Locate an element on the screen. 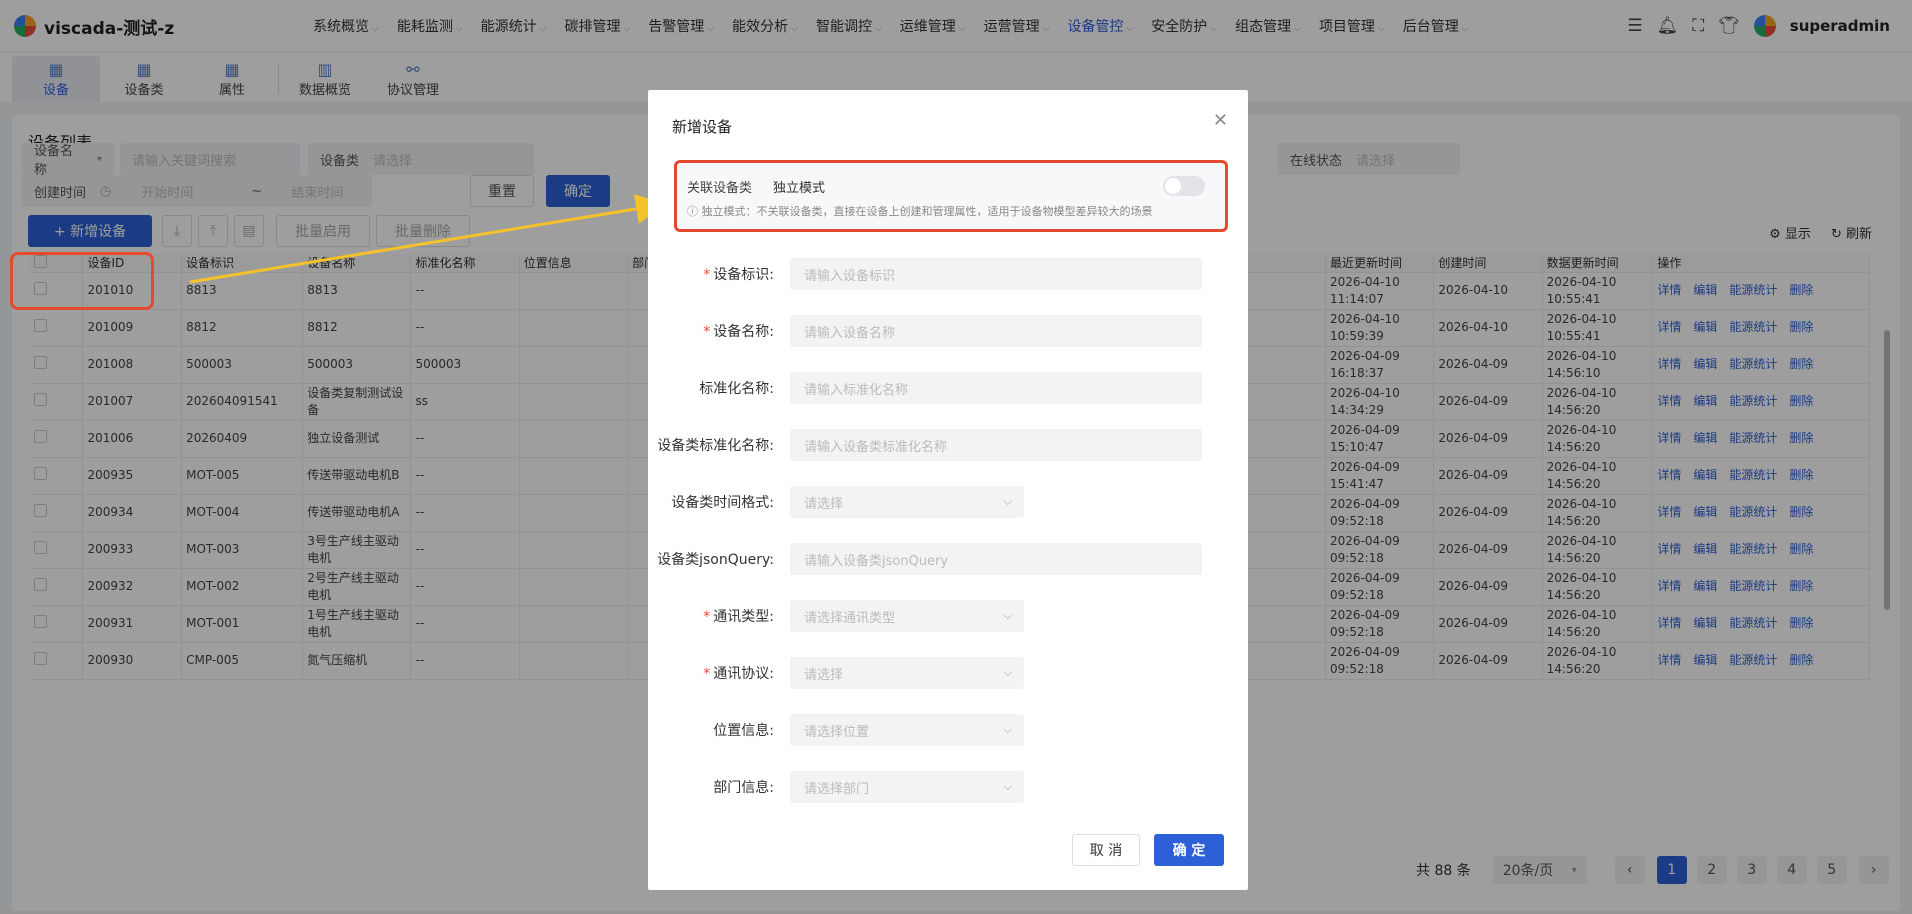  form-row: * 通讯协议: 请选择 ⌵ is located at coordinates (836, 673).